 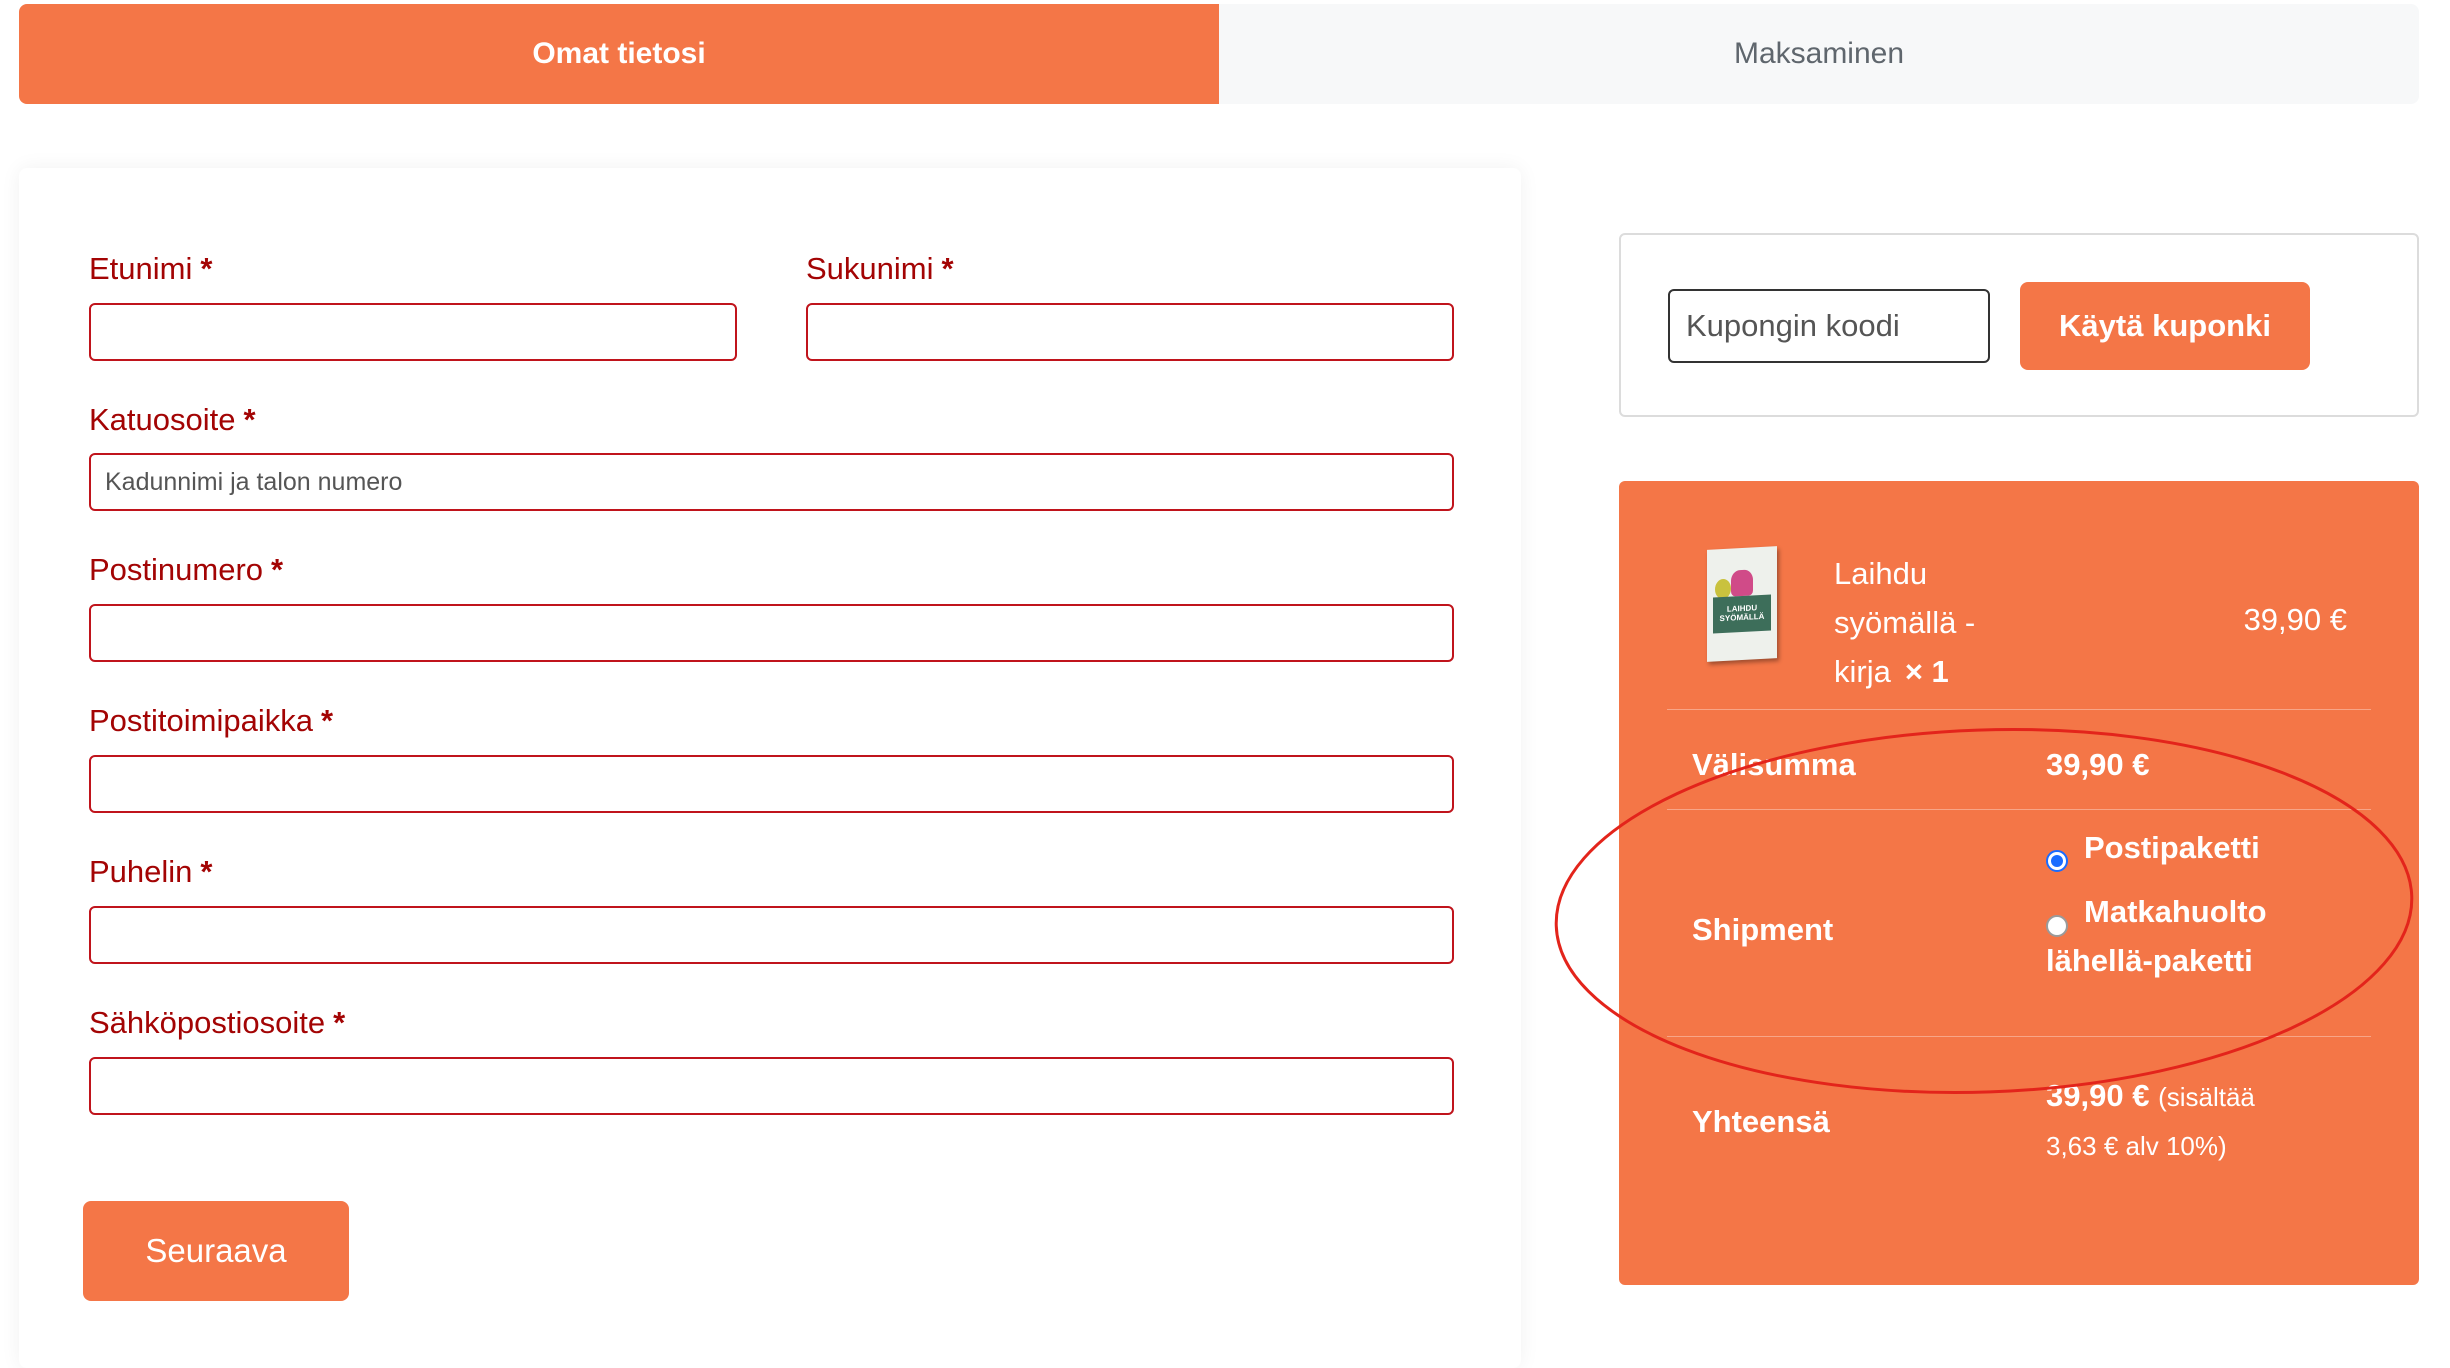 I want to click on subtotal-value: 39,90 €, so click(x=2098, y=764).